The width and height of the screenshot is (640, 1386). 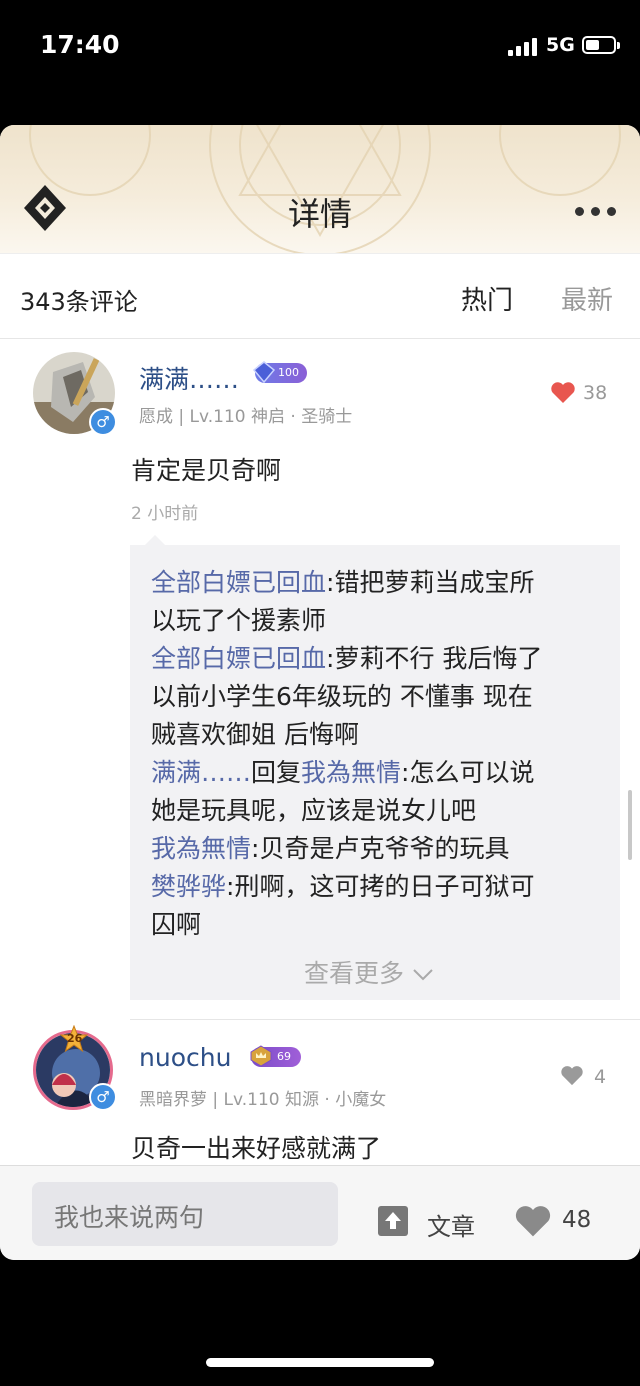 I want to click on reply-line: 全部白嫖已回血:萝莉不行 我后悔了, so click(x=347, y=658).